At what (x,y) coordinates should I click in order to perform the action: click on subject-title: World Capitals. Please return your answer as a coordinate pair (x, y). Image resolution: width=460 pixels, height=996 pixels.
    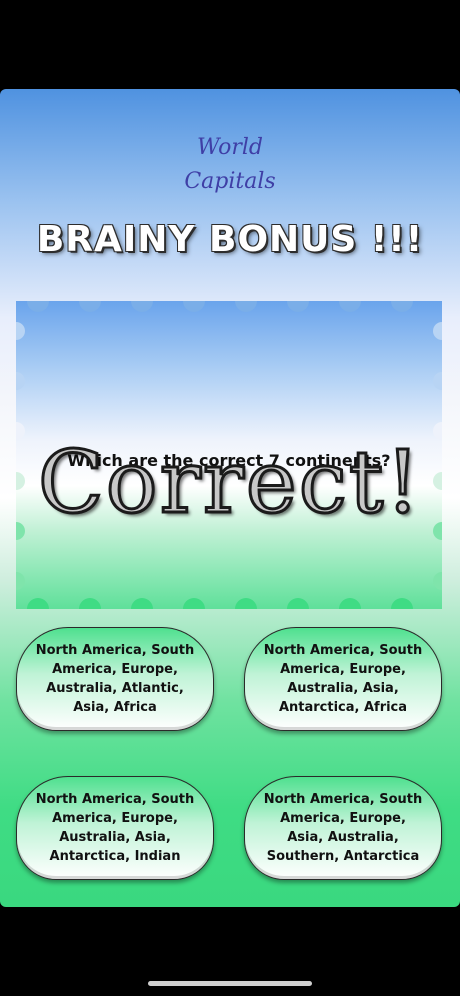
    Looking at the image, I should click on (230, 165).